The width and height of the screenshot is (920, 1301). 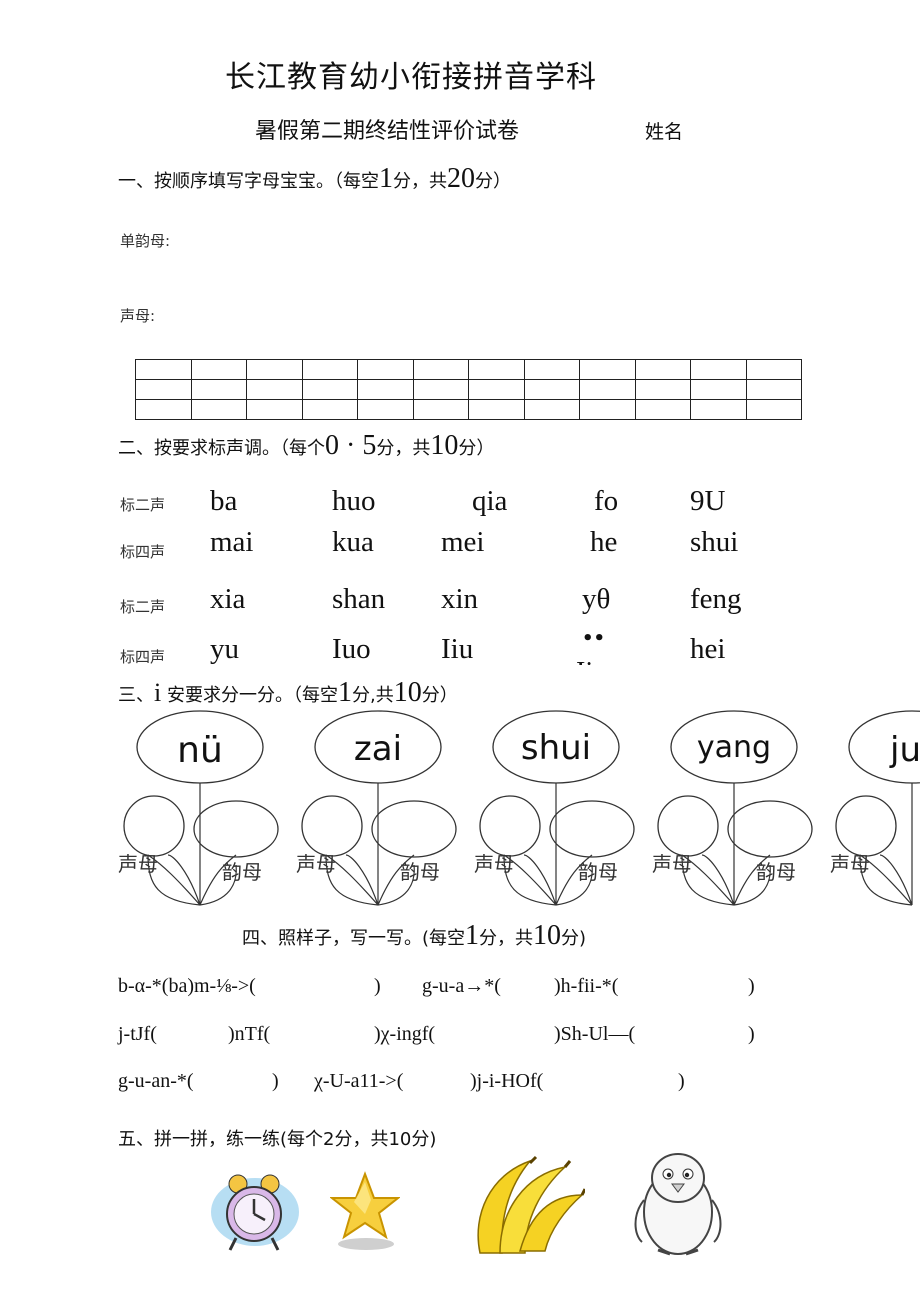 What do you see at coordinates (554, 808) in the screenshot?
I see `flower: shui 声母 韵母` at bounding box center [554, 808].